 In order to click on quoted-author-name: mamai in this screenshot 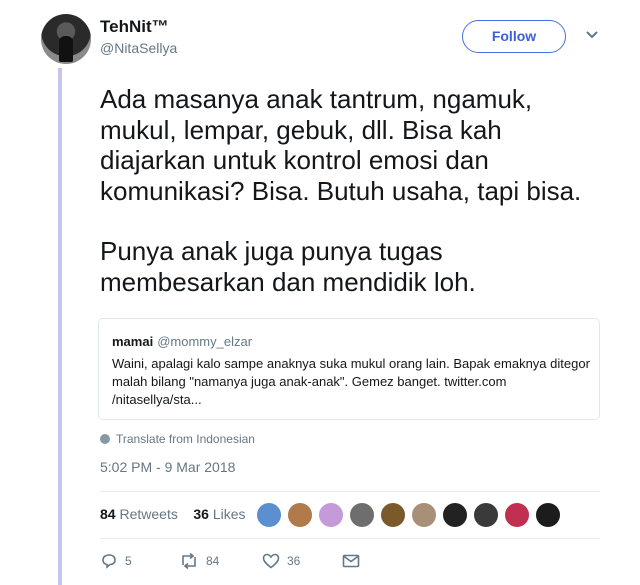, I will do `click(133, 341)`.